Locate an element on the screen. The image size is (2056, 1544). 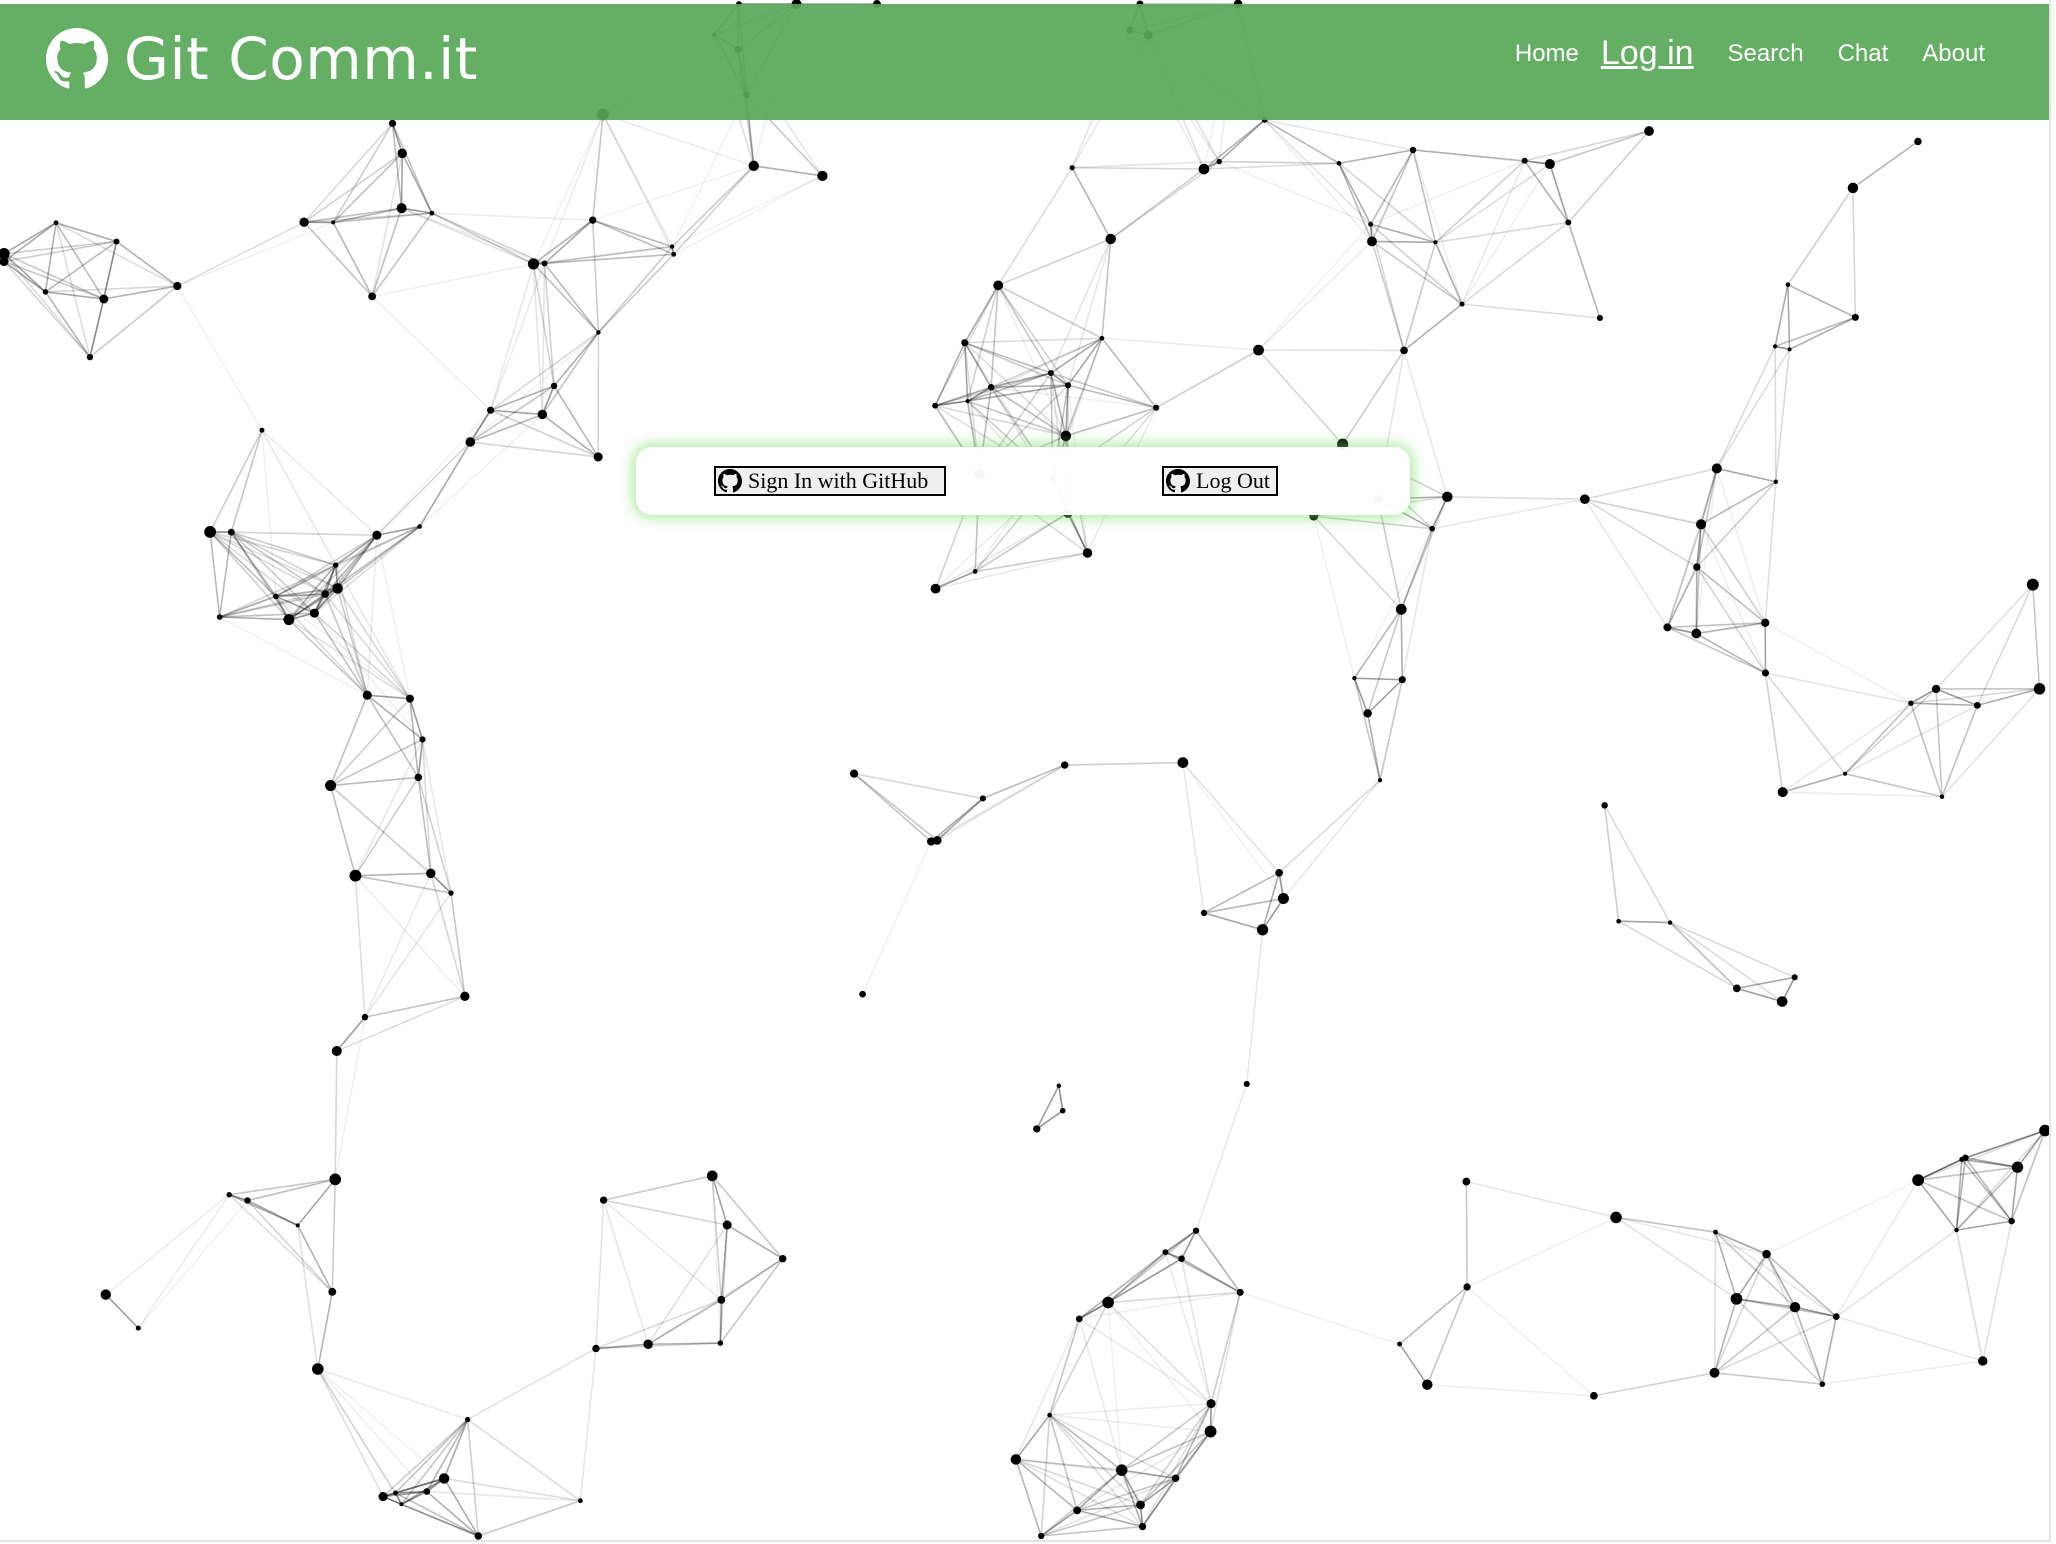
brand-link: Git Comm.it is located at coordinates (262, 59).